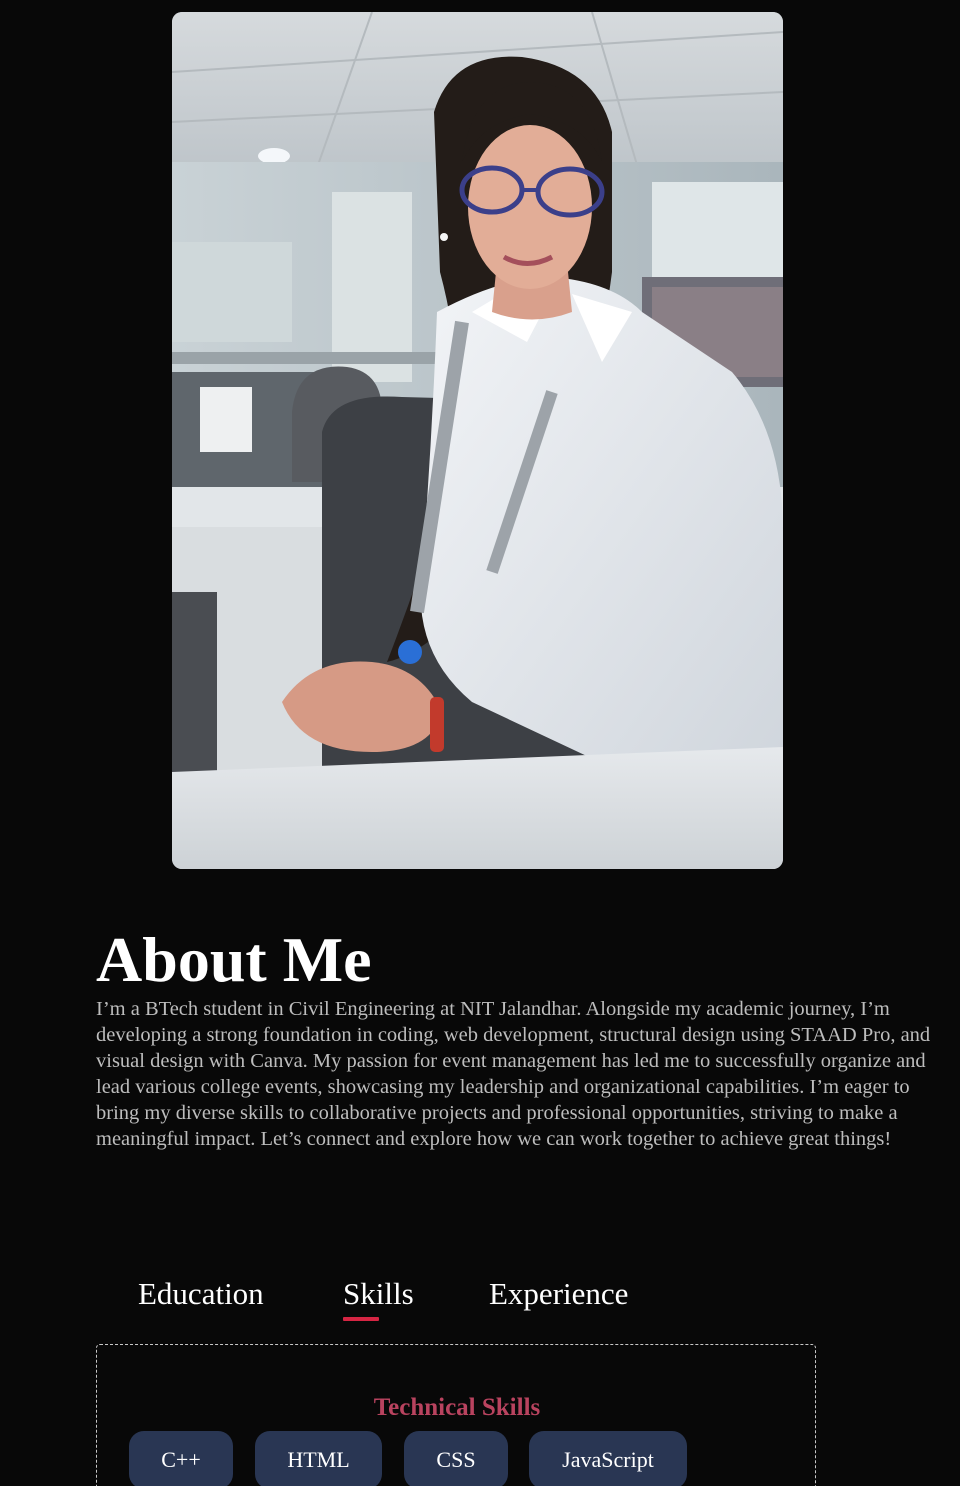 The height and width of the screenshot is (1486, 960). Describe the element at coordinates (456, 1458) in the screenshot. I see `skill-chip-css: CSS` at that location.